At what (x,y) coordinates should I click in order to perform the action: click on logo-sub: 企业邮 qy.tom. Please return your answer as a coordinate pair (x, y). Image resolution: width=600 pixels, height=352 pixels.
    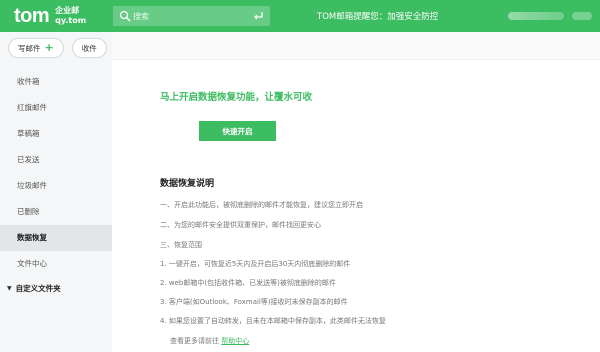
    Looking at the image, I should click on (70, 16).